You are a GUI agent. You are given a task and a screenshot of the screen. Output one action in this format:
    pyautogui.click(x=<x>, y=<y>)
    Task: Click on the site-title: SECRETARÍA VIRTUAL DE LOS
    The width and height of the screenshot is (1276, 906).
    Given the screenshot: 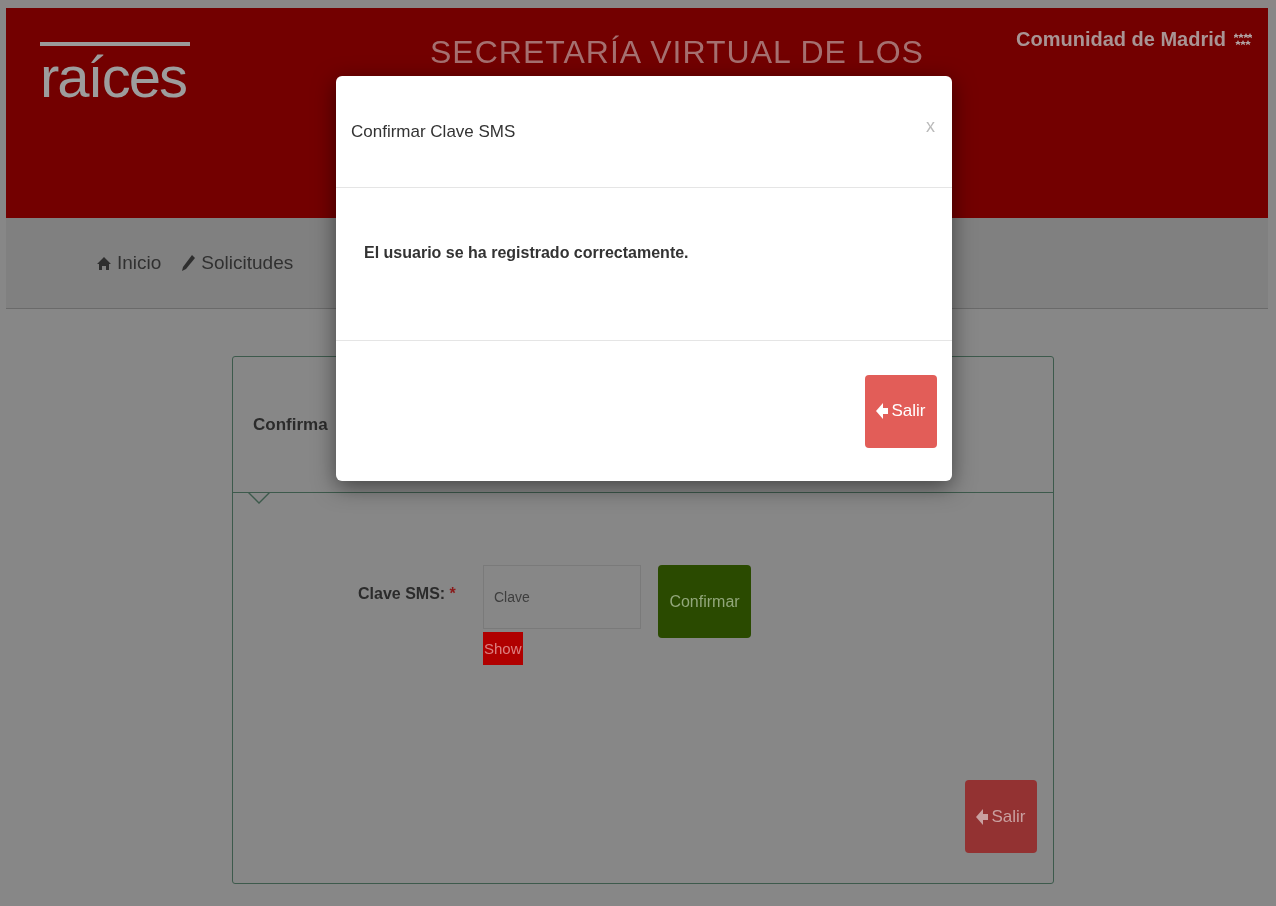 What is the action you would take?
    pyautogui.click(x=677, y=52)
    